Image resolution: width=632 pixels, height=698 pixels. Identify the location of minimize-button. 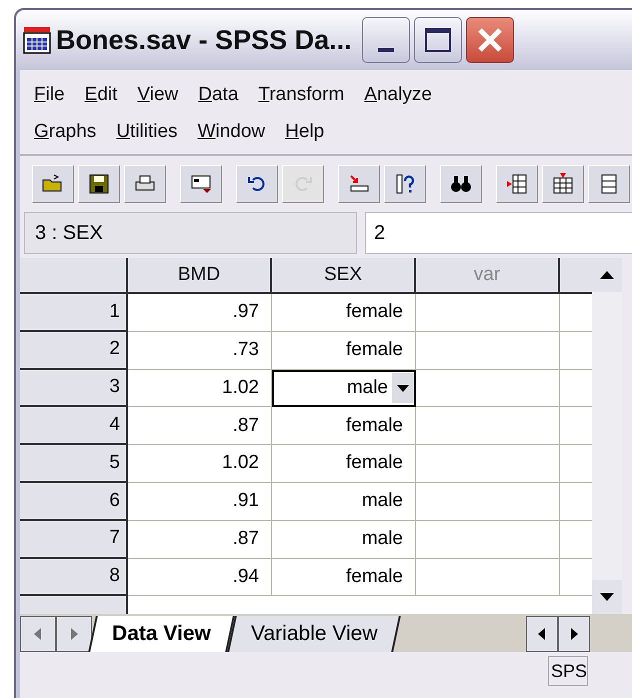
(386, 40).